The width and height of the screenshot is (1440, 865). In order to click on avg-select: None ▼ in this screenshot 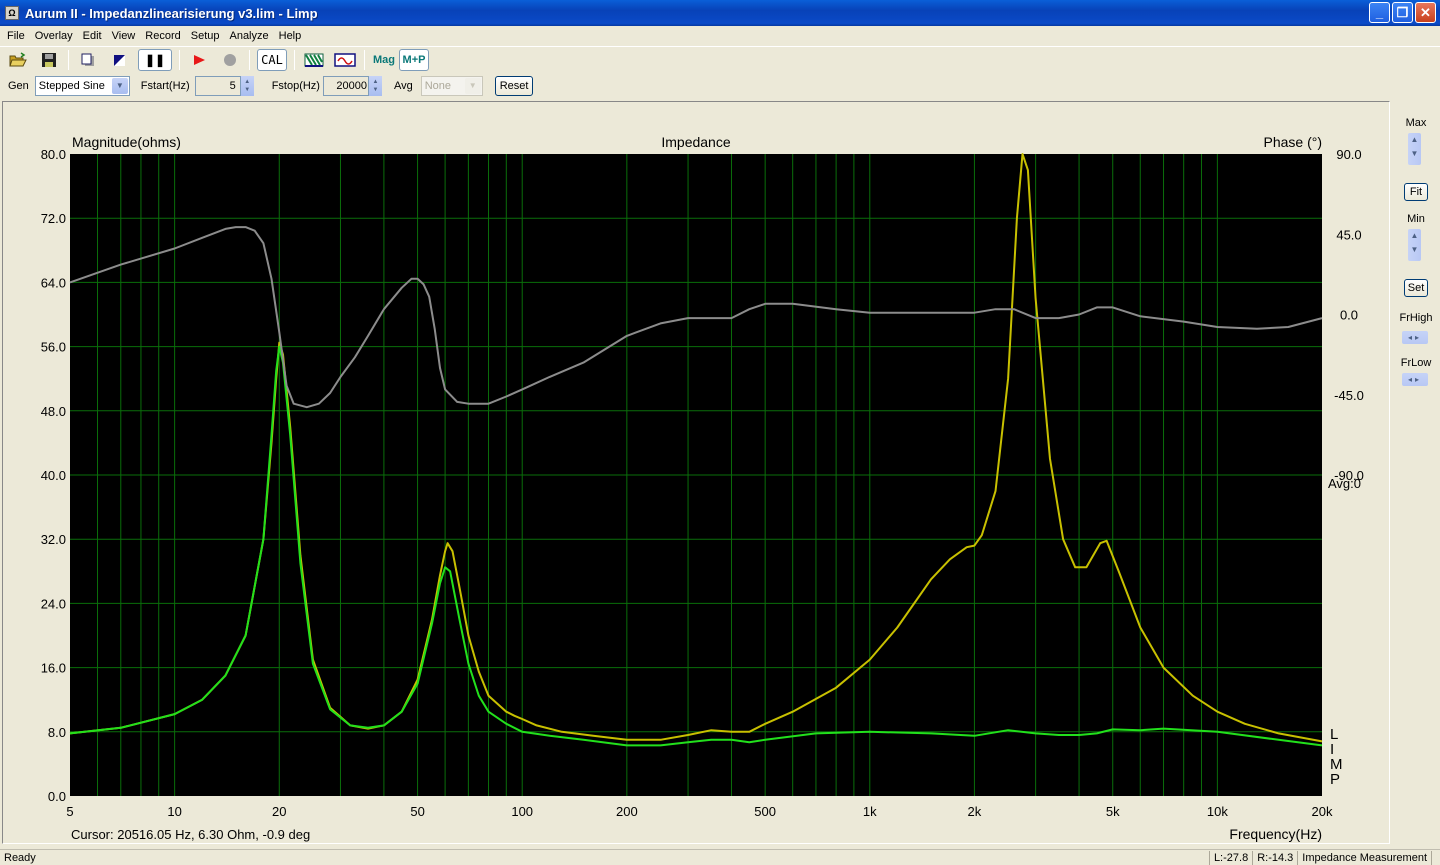, I will do `click(451, 86)`.